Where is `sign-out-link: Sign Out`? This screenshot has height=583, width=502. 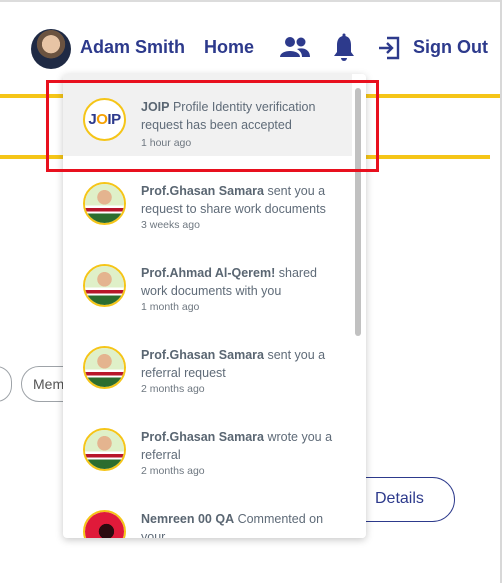 sign-out-link: Sign Out is located at coordinates (450, 47).